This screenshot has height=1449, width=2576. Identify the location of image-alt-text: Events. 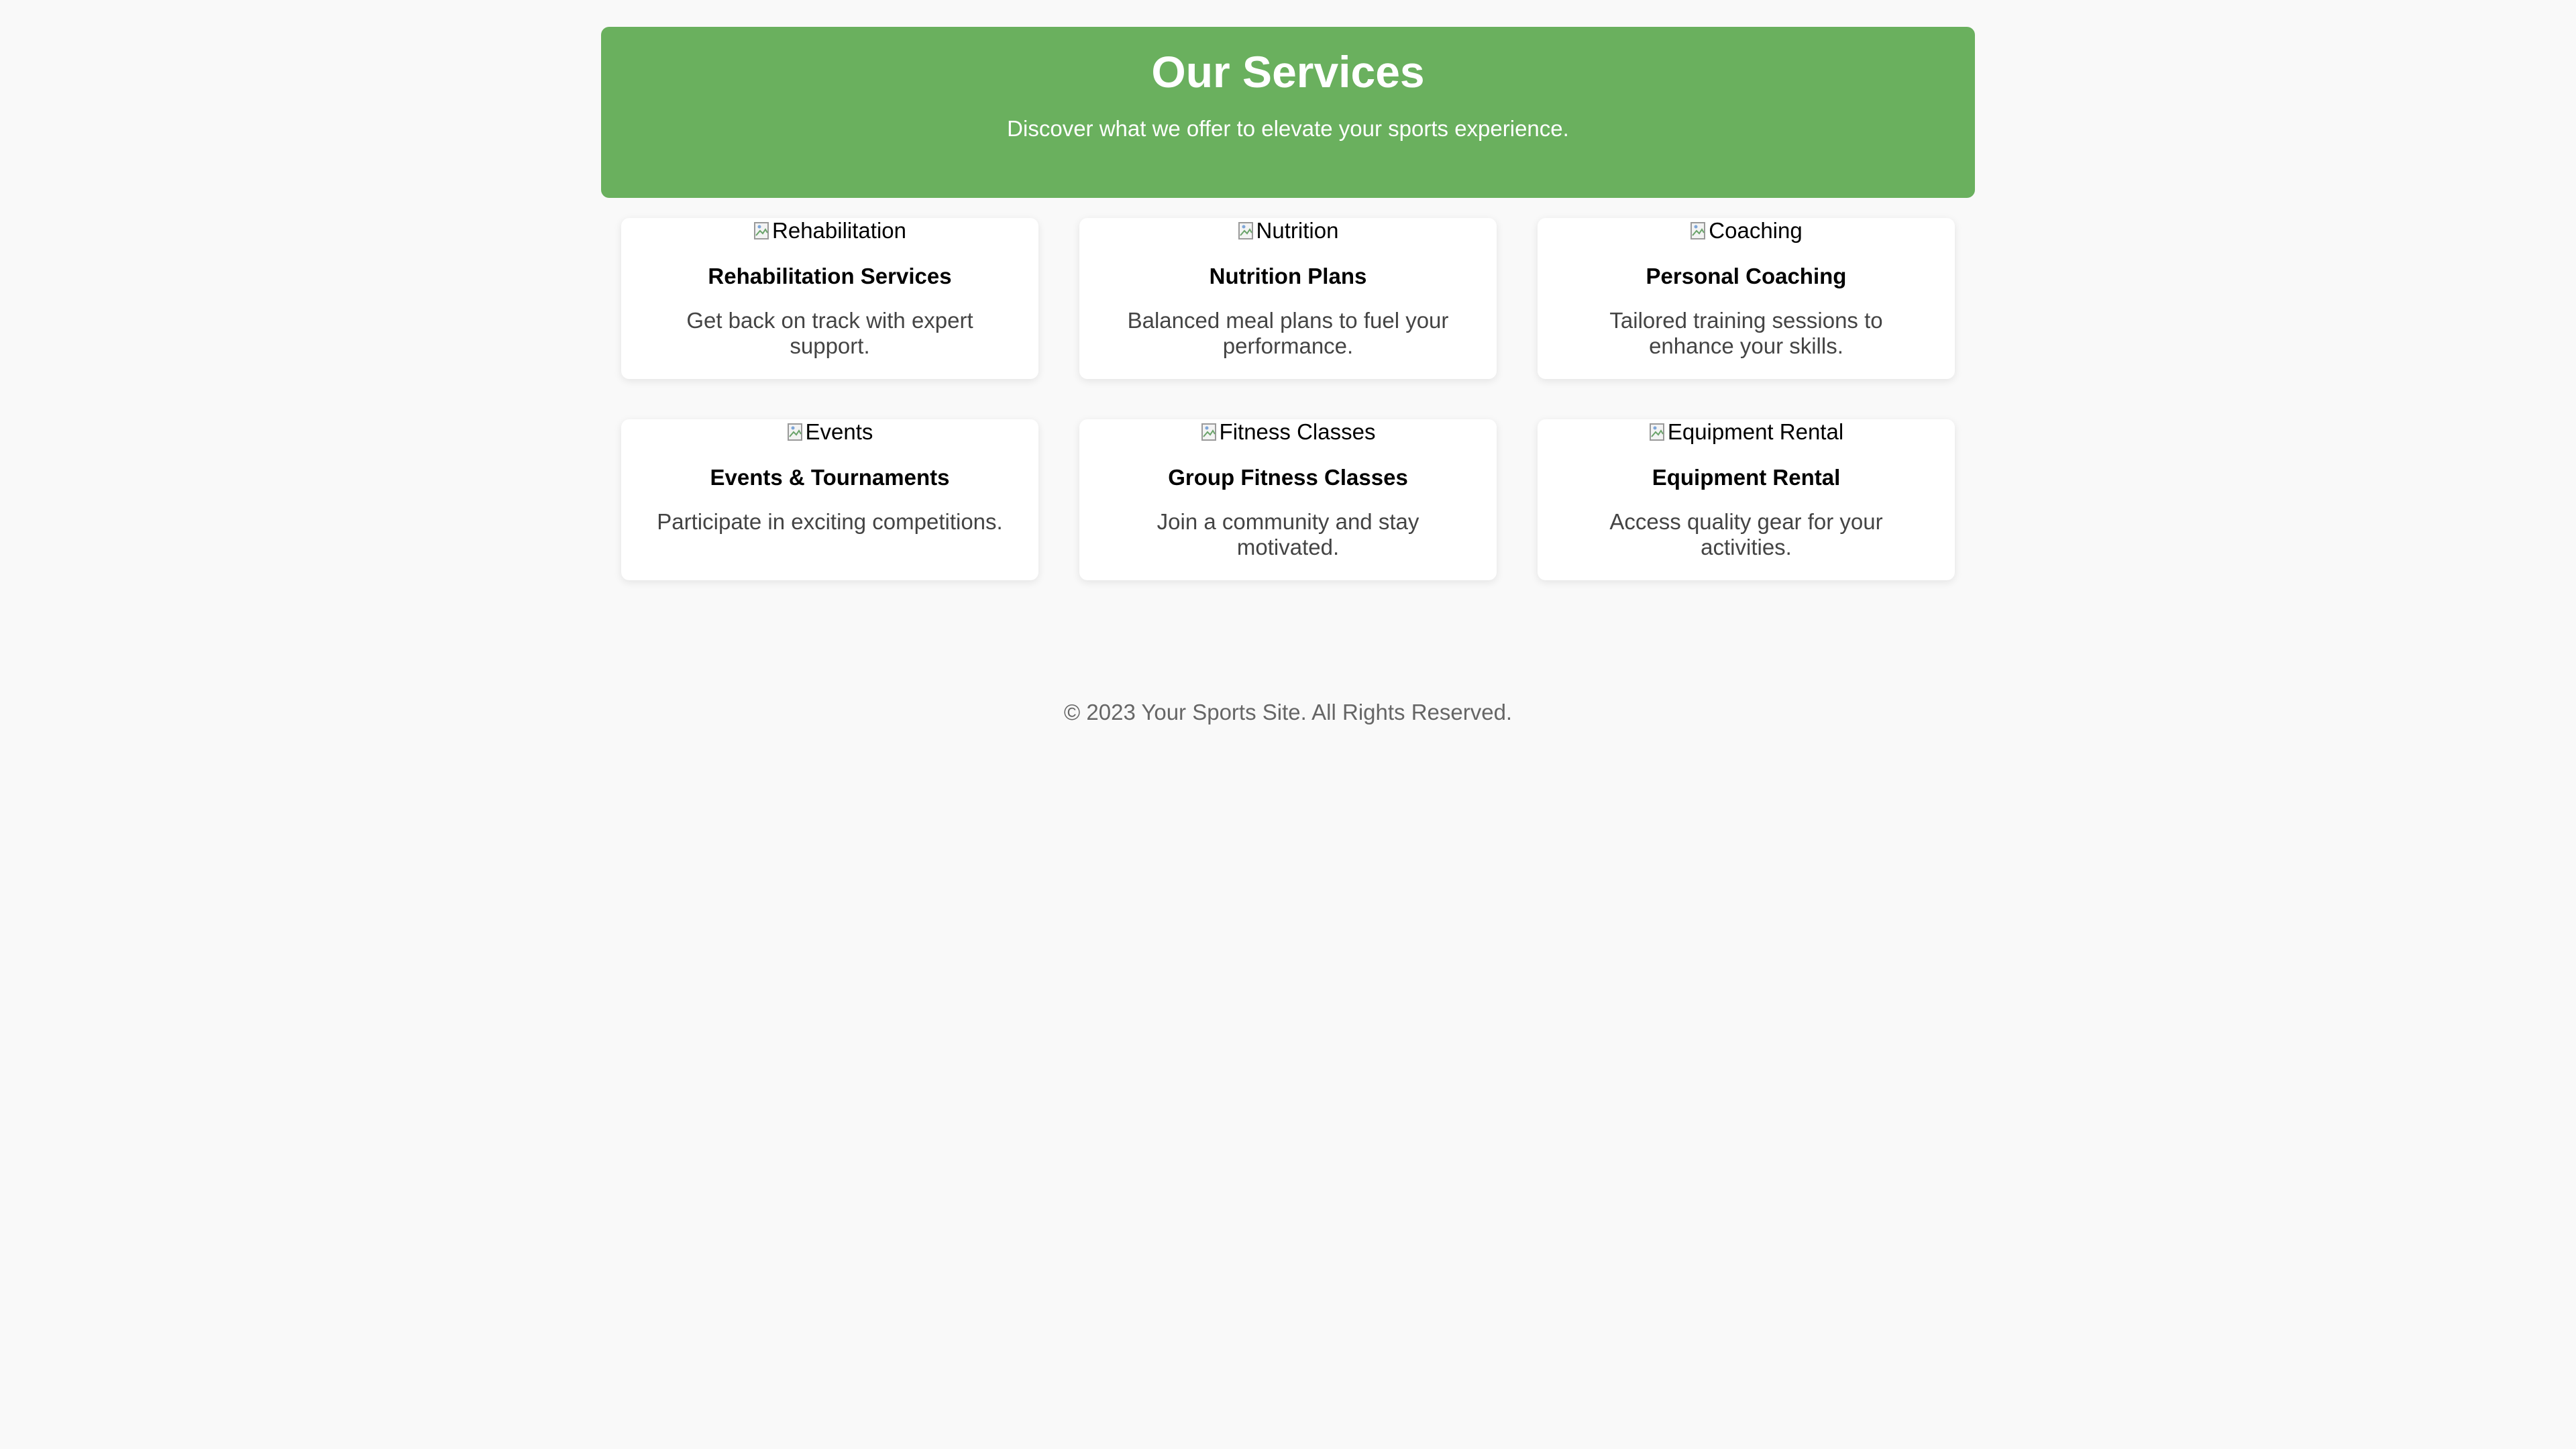
(839, 431).